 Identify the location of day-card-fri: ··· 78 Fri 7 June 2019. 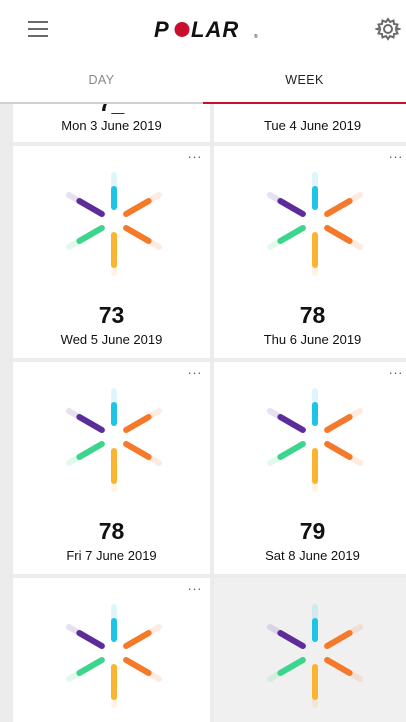
(111, 468).